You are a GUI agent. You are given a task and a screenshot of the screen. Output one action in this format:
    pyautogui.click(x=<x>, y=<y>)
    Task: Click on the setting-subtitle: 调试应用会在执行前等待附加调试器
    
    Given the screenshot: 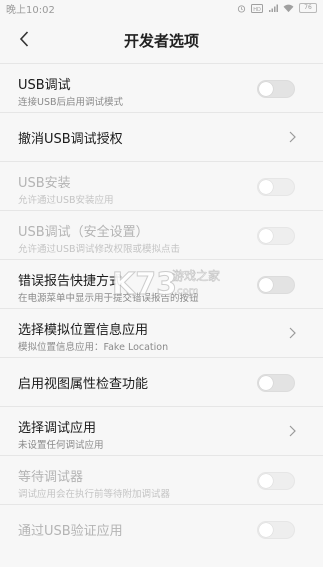 What is the action you would take?
    pyautogui.click(x=94, y=494)
    